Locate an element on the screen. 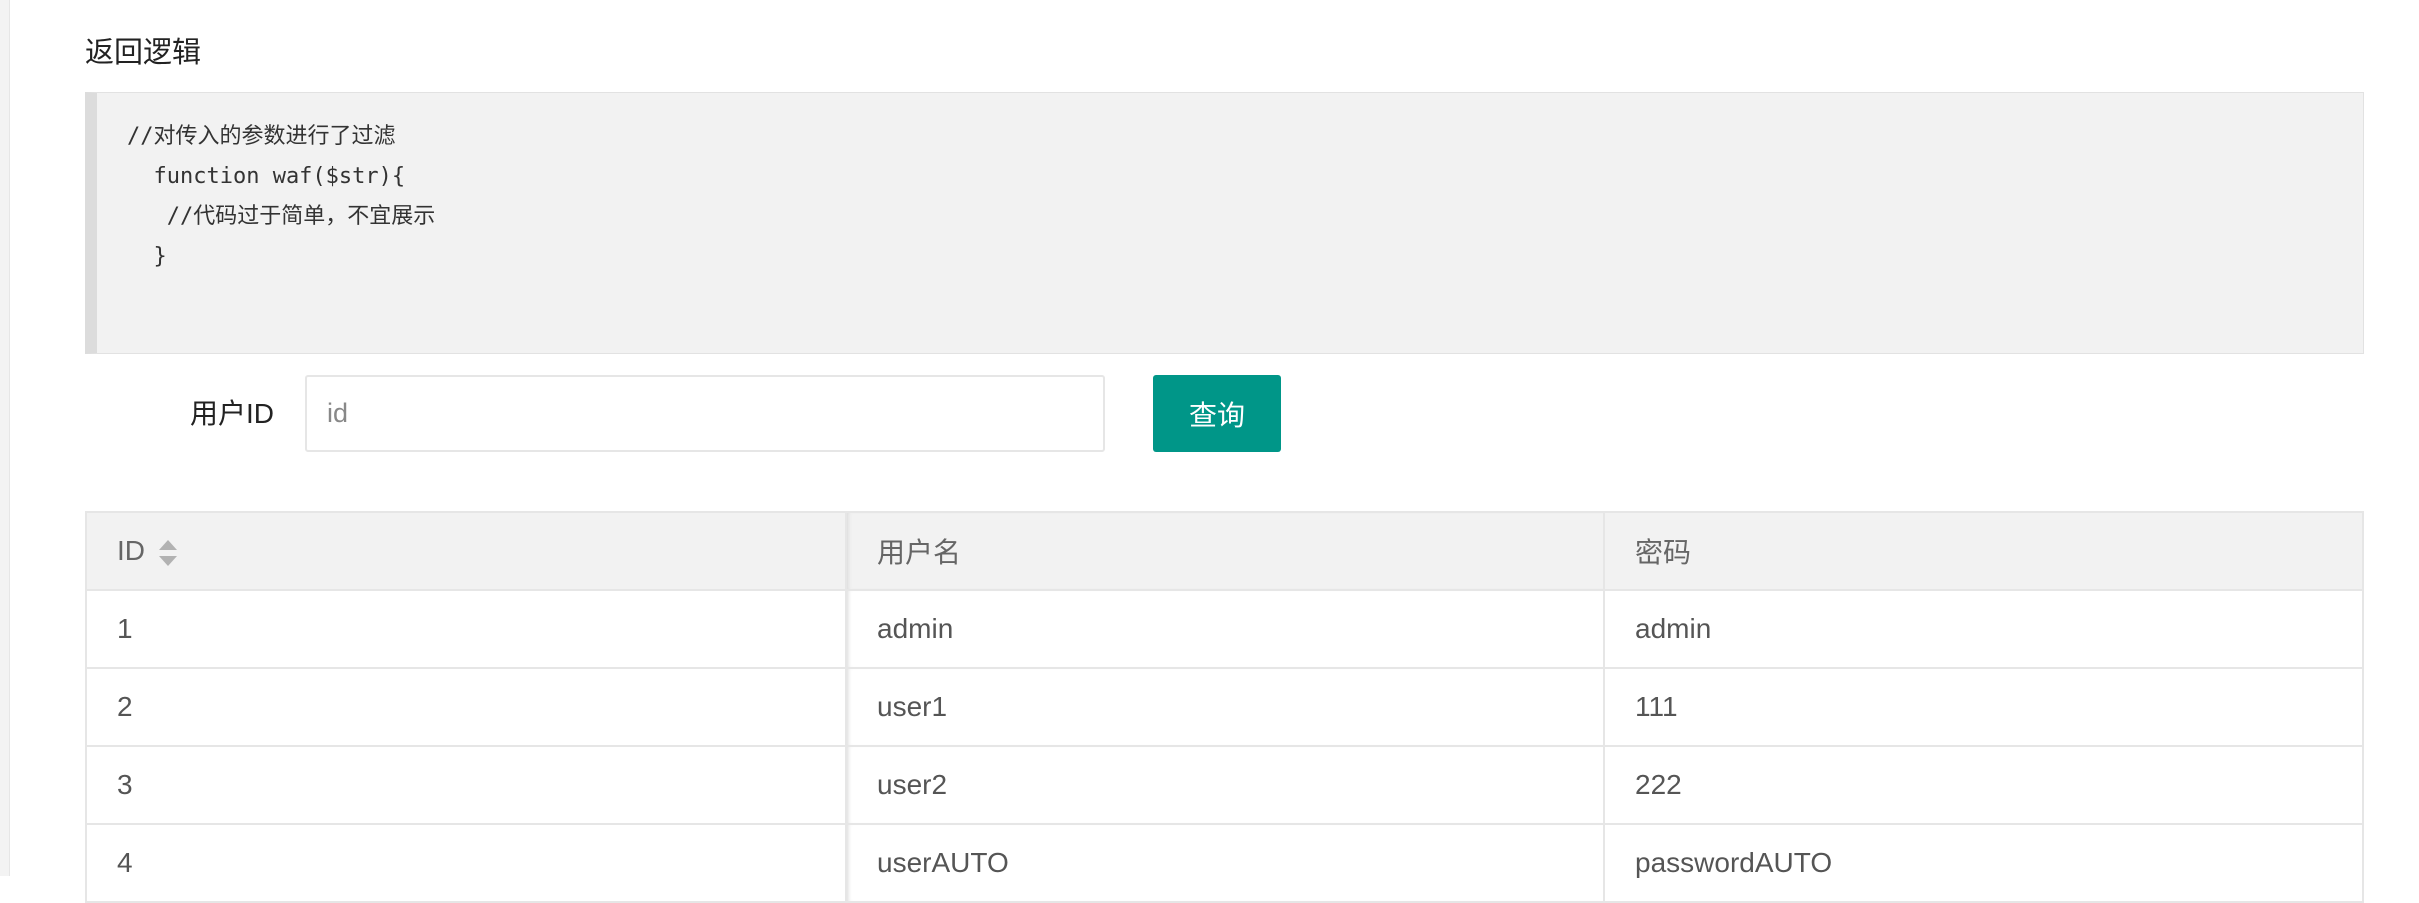  cell-username: user2 is located at coordinates (1225, 785).